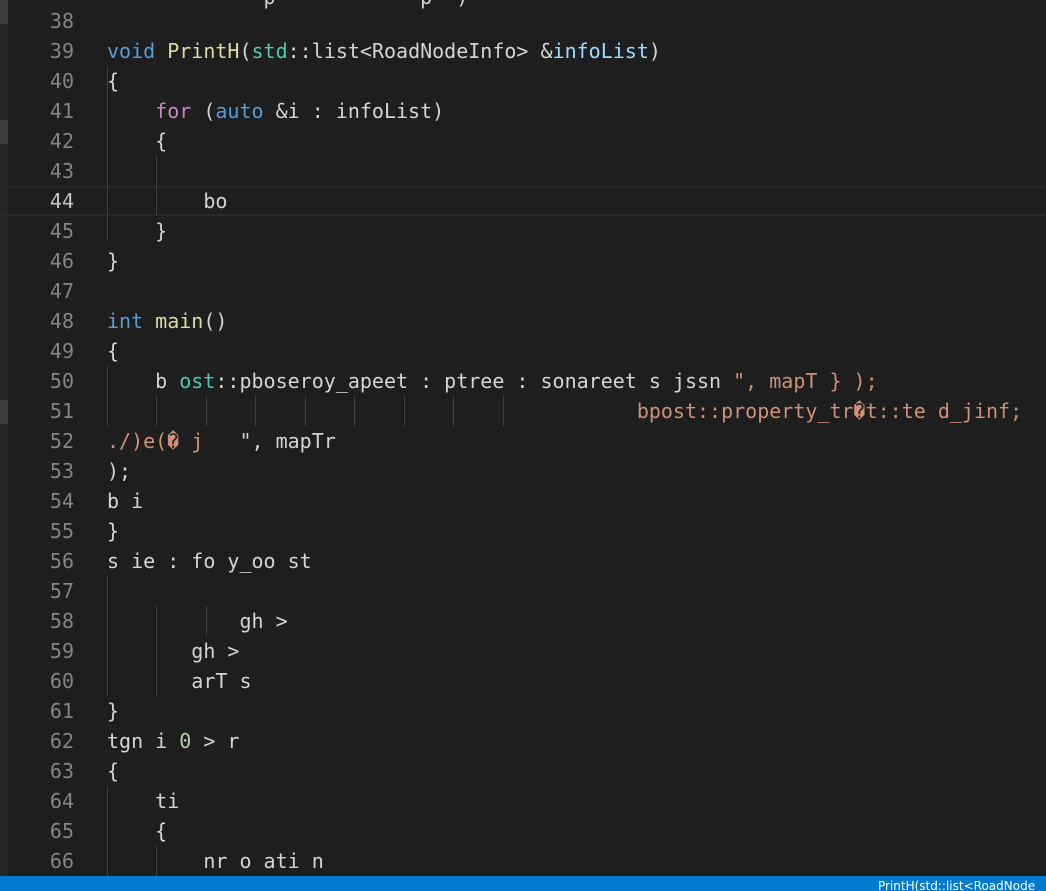 Image resolution: width=1046 pixels, height=891 pixels. Describe the element at coordinates (523, 741) in the screenshot. I see `code-line: 62 tgn i 0 > r` at that location.